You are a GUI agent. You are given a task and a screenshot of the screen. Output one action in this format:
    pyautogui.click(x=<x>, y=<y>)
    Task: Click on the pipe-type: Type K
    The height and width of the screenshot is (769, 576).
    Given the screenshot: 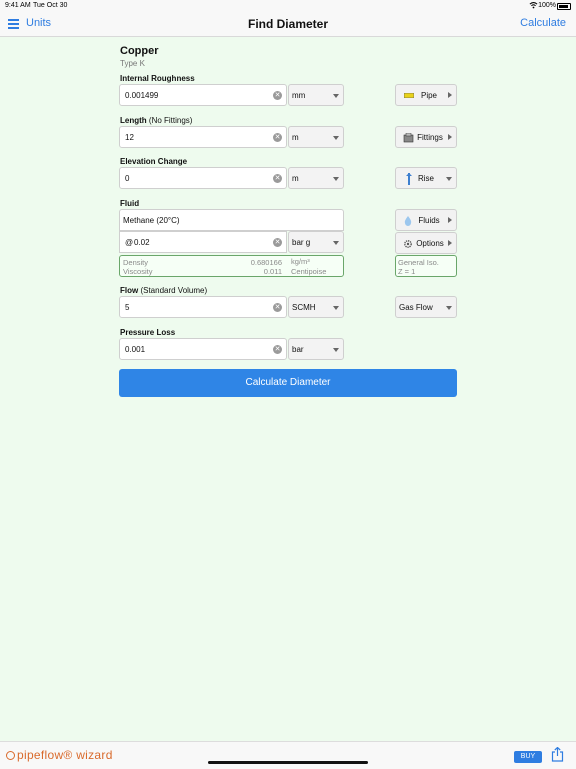 What is the action you would take?
    pyautogui.click(x=132, y=63)
    